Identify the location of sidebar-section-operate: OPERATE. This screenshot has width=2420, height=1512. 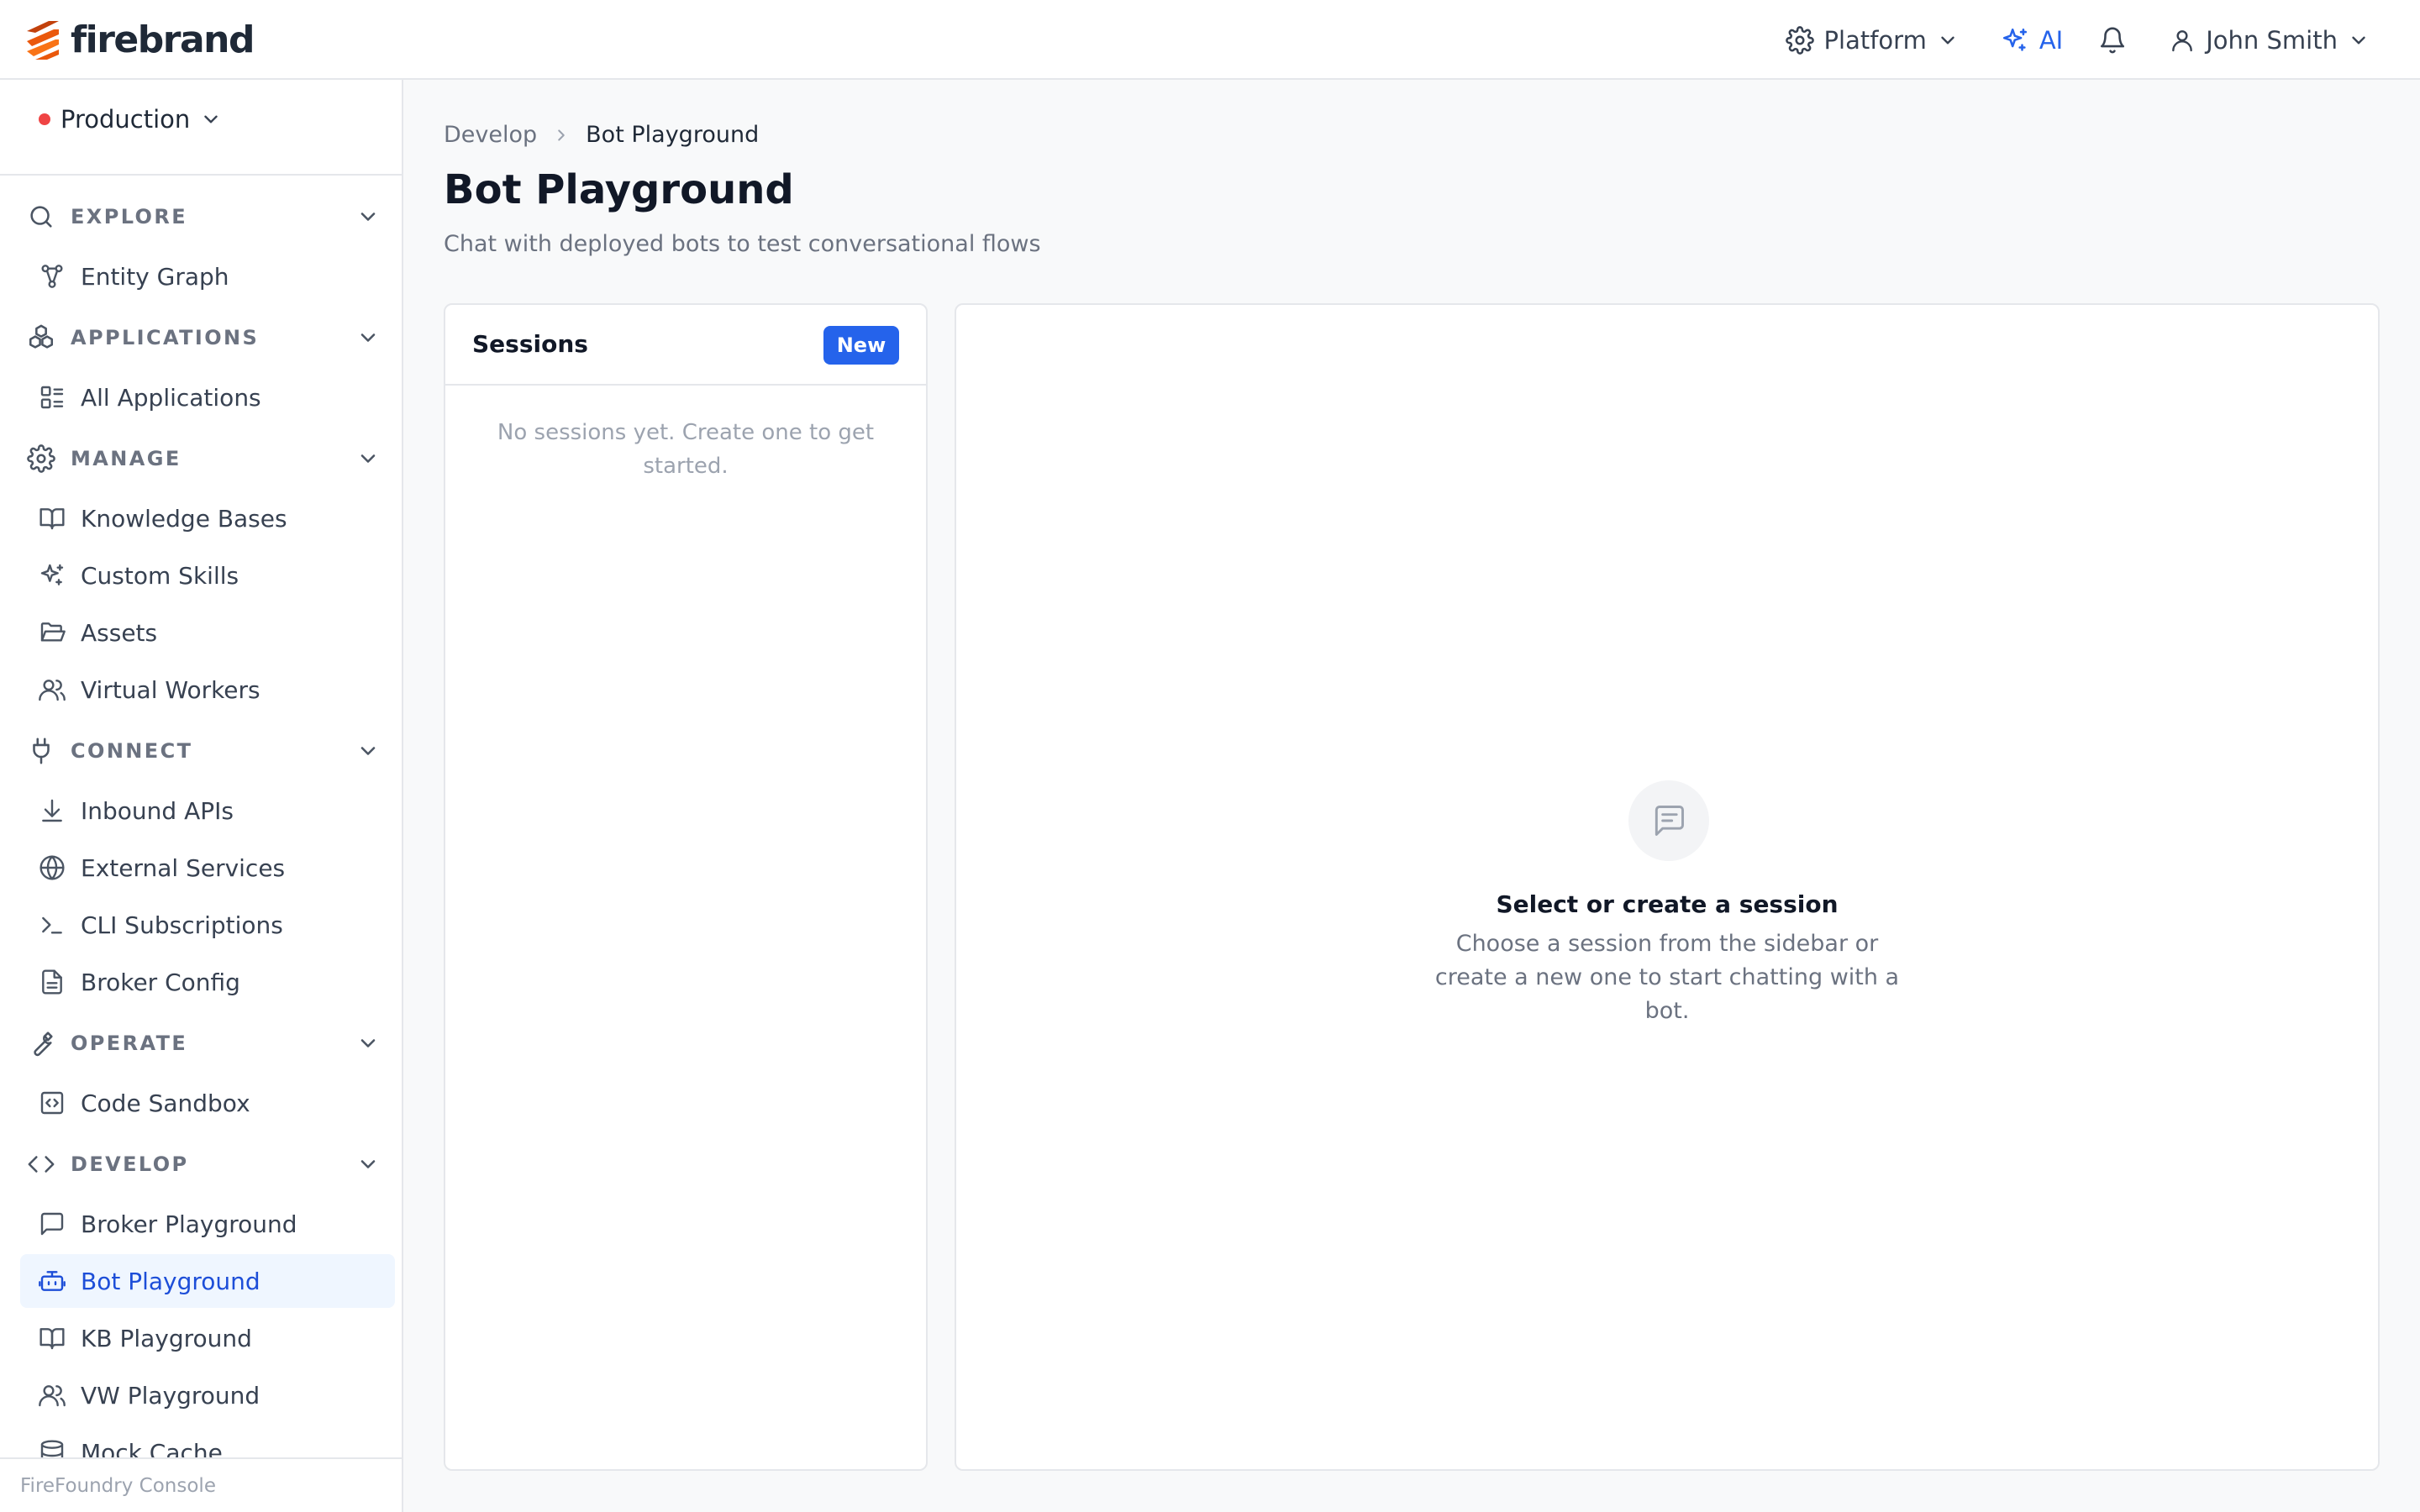
(203, 1043).